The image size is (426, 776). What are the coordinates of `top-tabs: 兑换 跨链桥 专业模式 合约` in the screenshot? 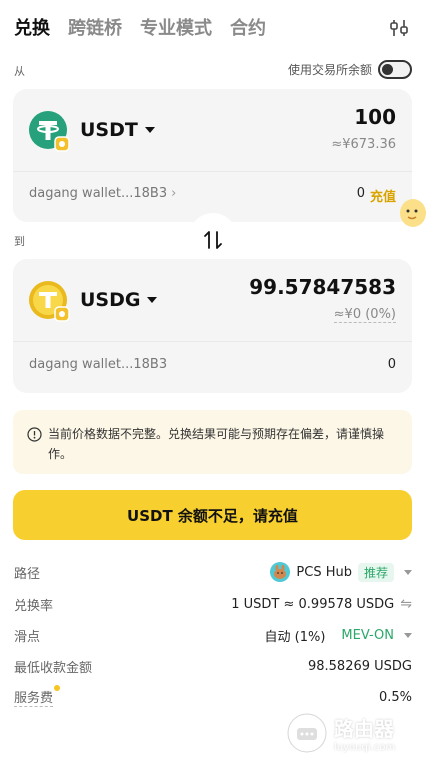 It's located at (140, 27).